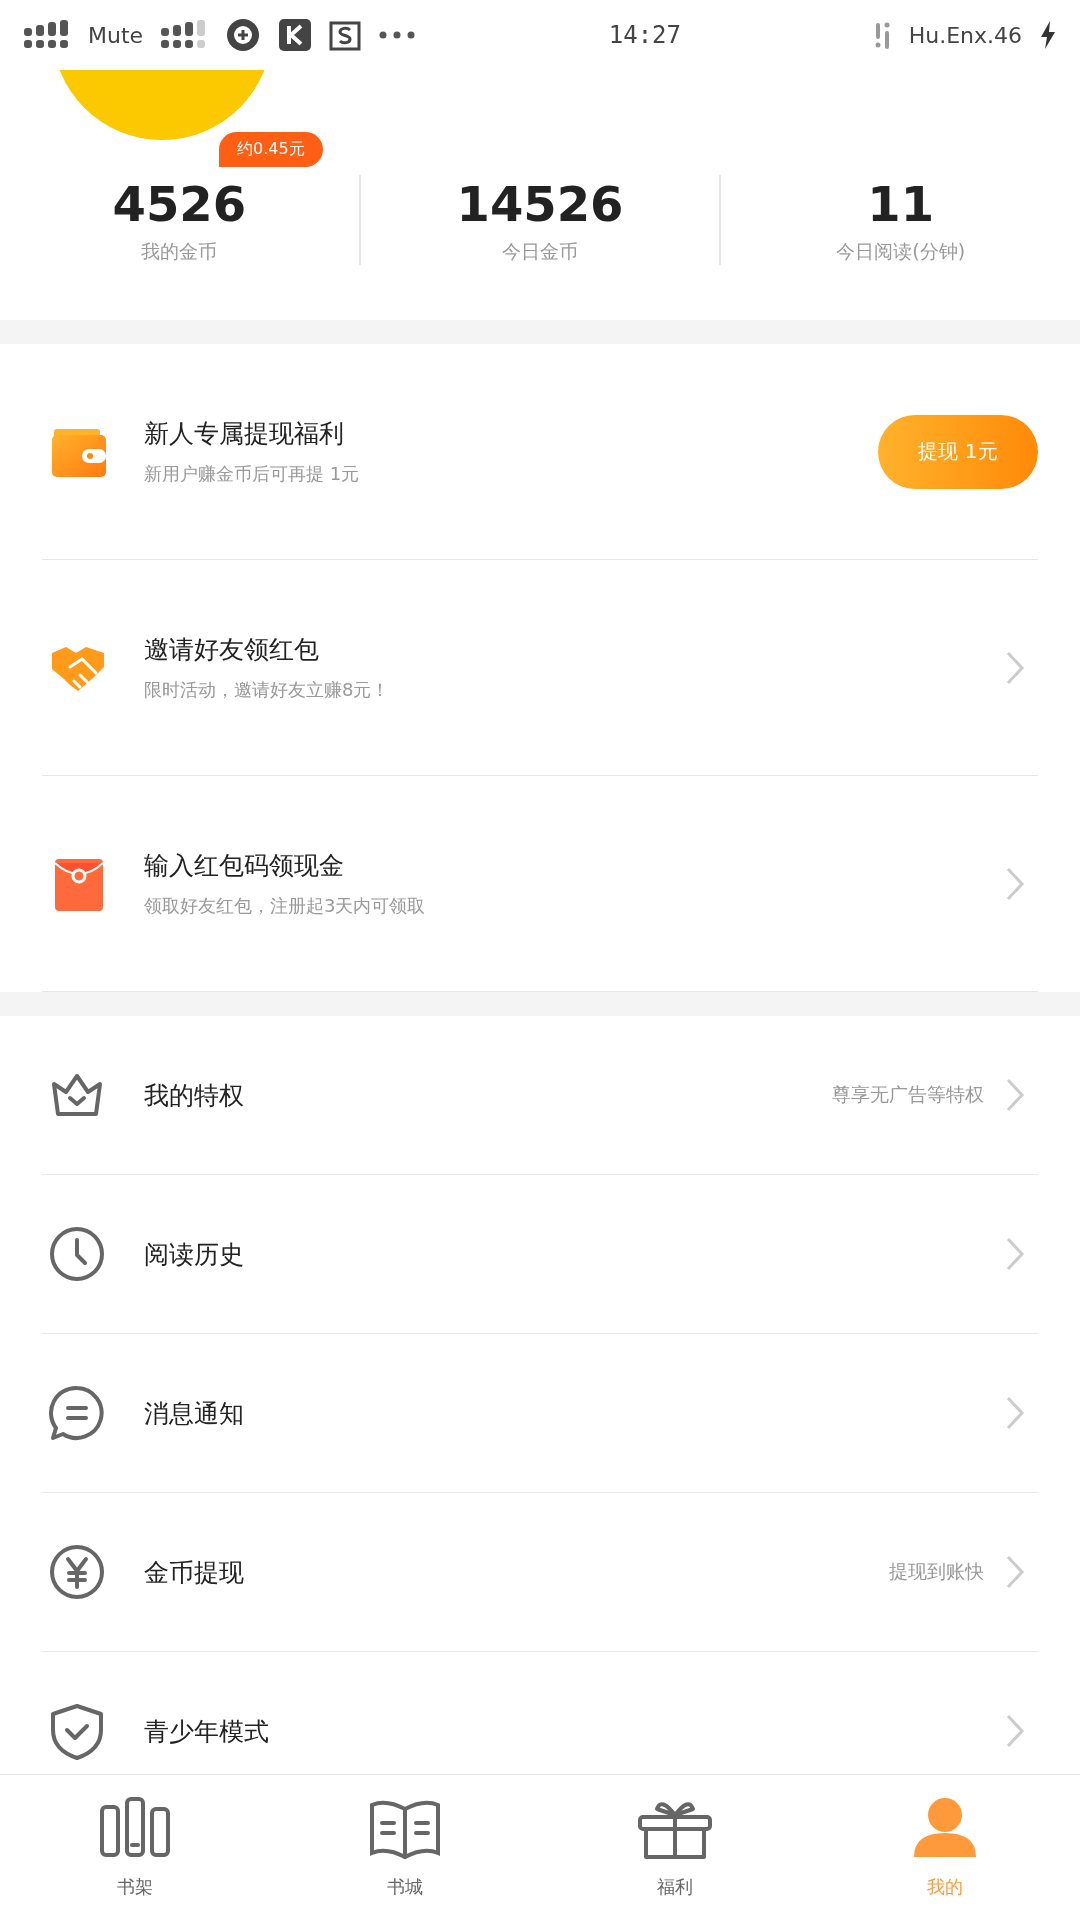  I want to click on promo-title: 邀请好友领红包, so click(232, 650).